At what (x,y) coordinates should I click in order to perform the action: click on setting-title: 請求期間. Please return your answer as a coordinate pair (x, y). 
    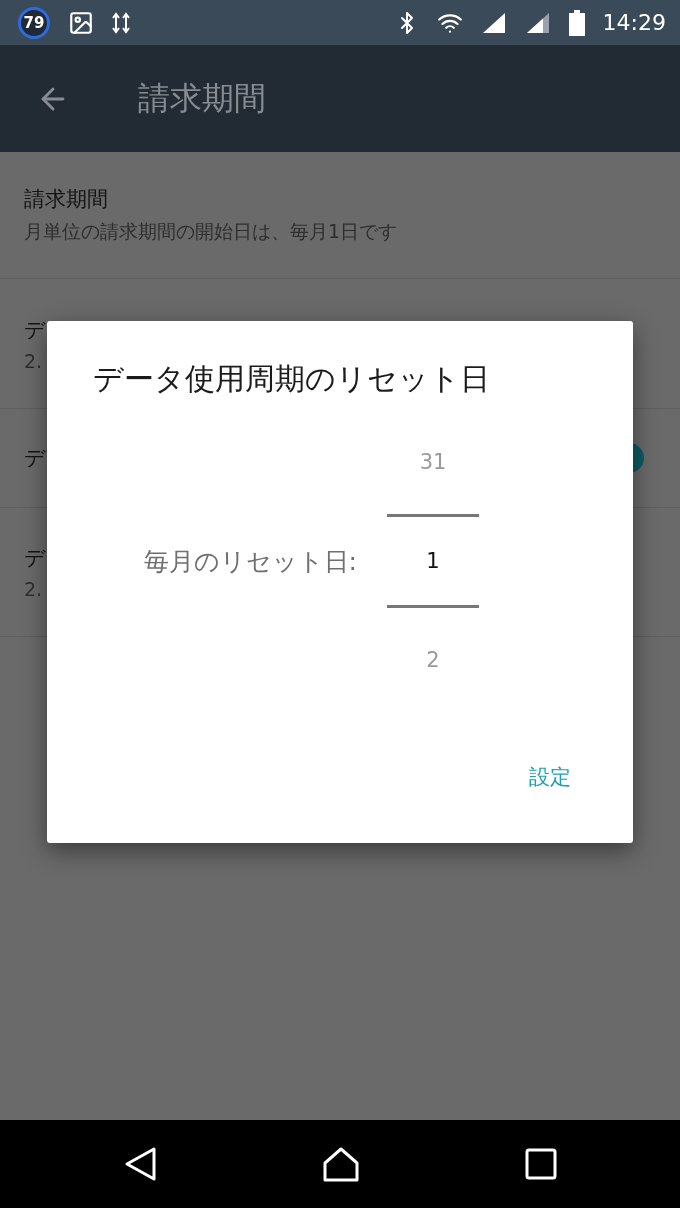
    Looking at the image, I should click on (66, 199).